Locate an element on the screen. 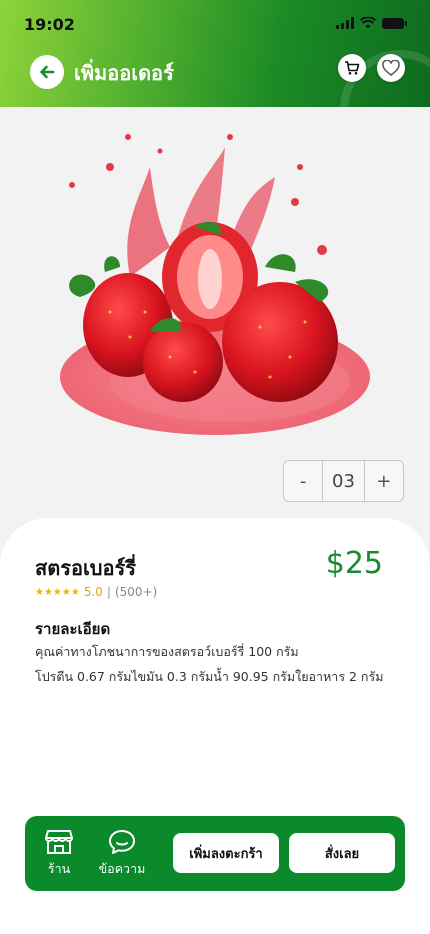  shop-button: ร้าน is located at coordinates (59, 853).